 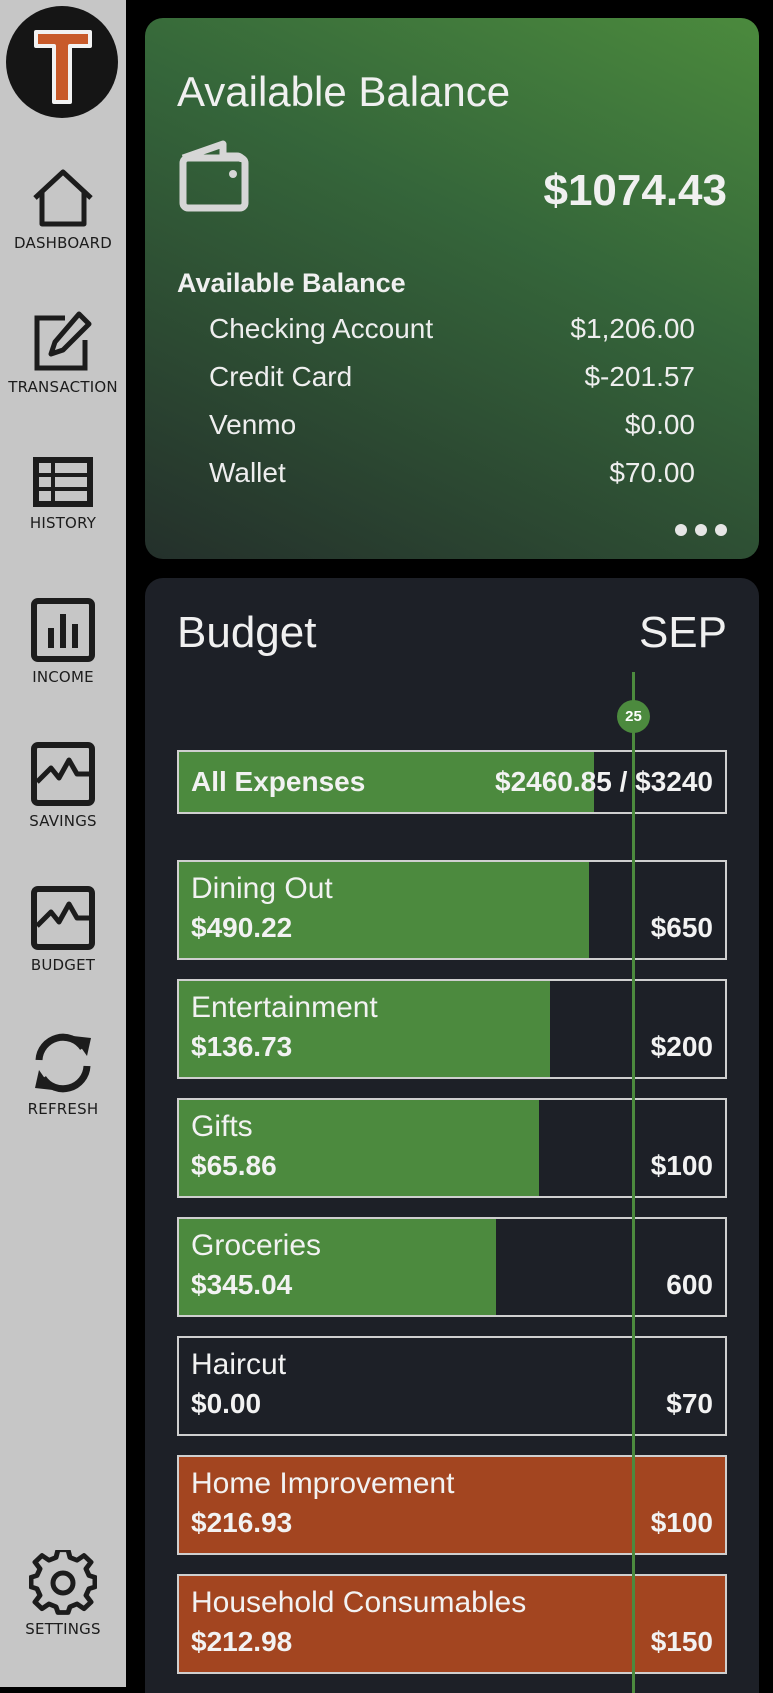 I want to click on balance-total: $1074.43, so click(x=635, y=190).